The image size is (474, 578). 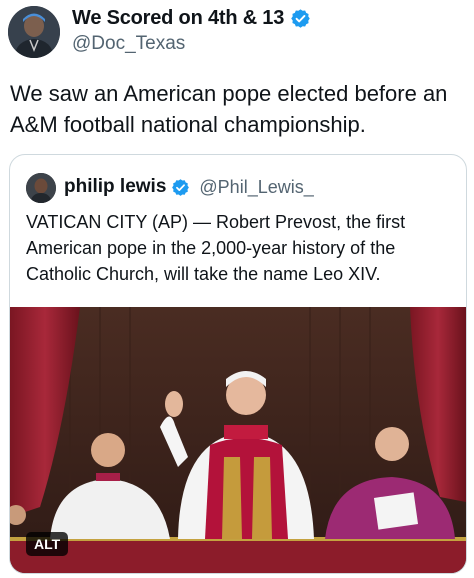 What do you see at coordinates (128, 44) in the screenshot?
I see `author-handle: @Doc_Texas` at bounding box center [128, 44].